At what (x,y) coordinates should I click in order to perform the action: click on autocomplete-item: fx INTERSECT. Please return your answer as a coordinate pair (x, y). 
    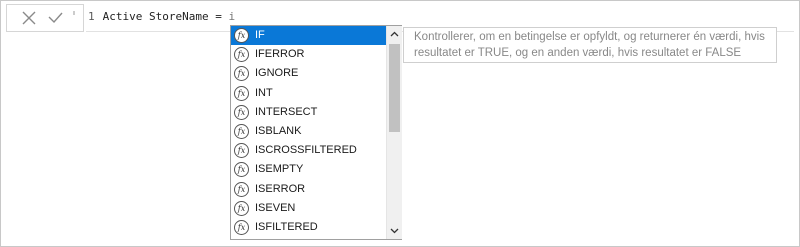
    Looking at the image, I should click on (308, 112).